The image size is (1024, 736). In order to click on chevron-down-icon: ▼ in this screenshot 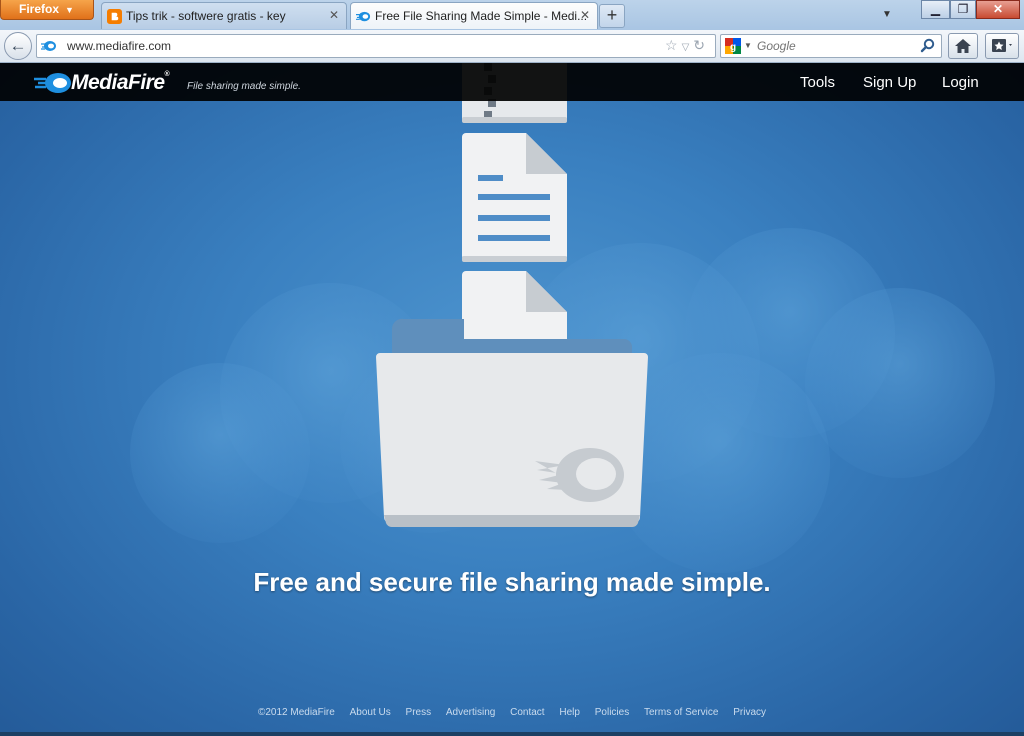, I will do `click(69, 10)`.